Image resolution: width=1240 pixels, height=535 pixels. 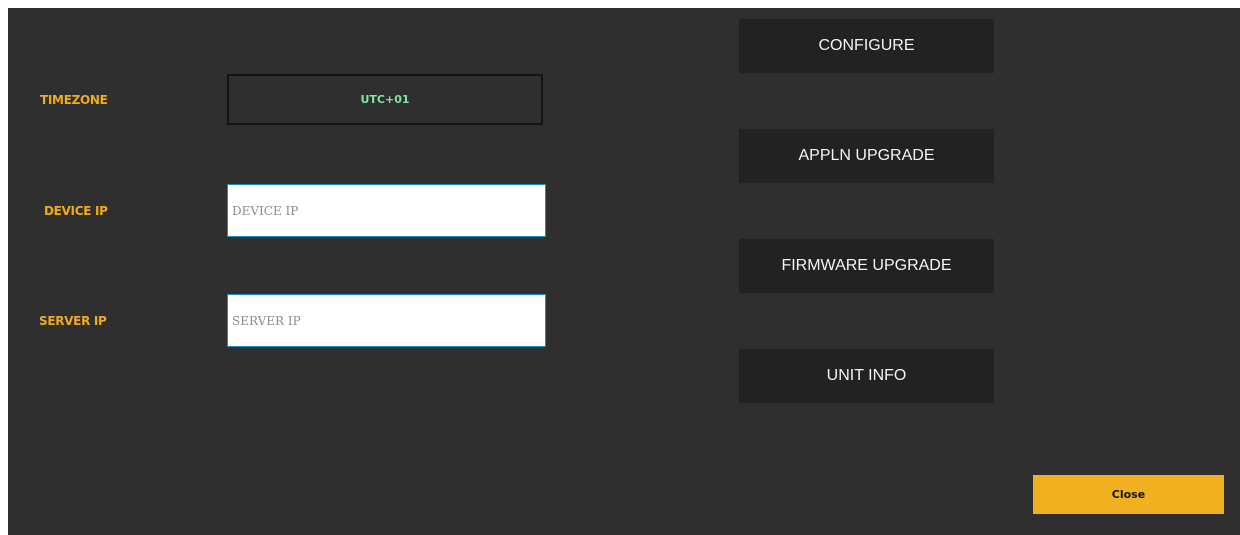 I want to click on firmware-upgrade-button-label: FIRMWARE UPGRADE, so click(x=866, y=265).